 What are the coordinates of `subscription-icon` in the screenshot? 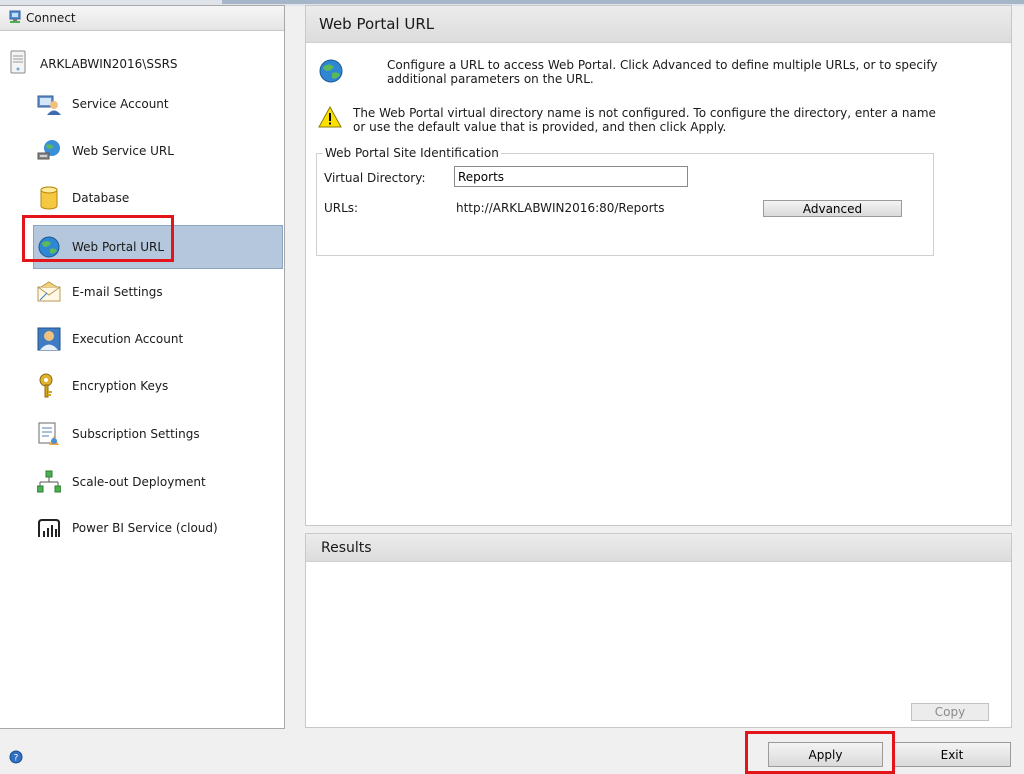 It's located at (49, 434).